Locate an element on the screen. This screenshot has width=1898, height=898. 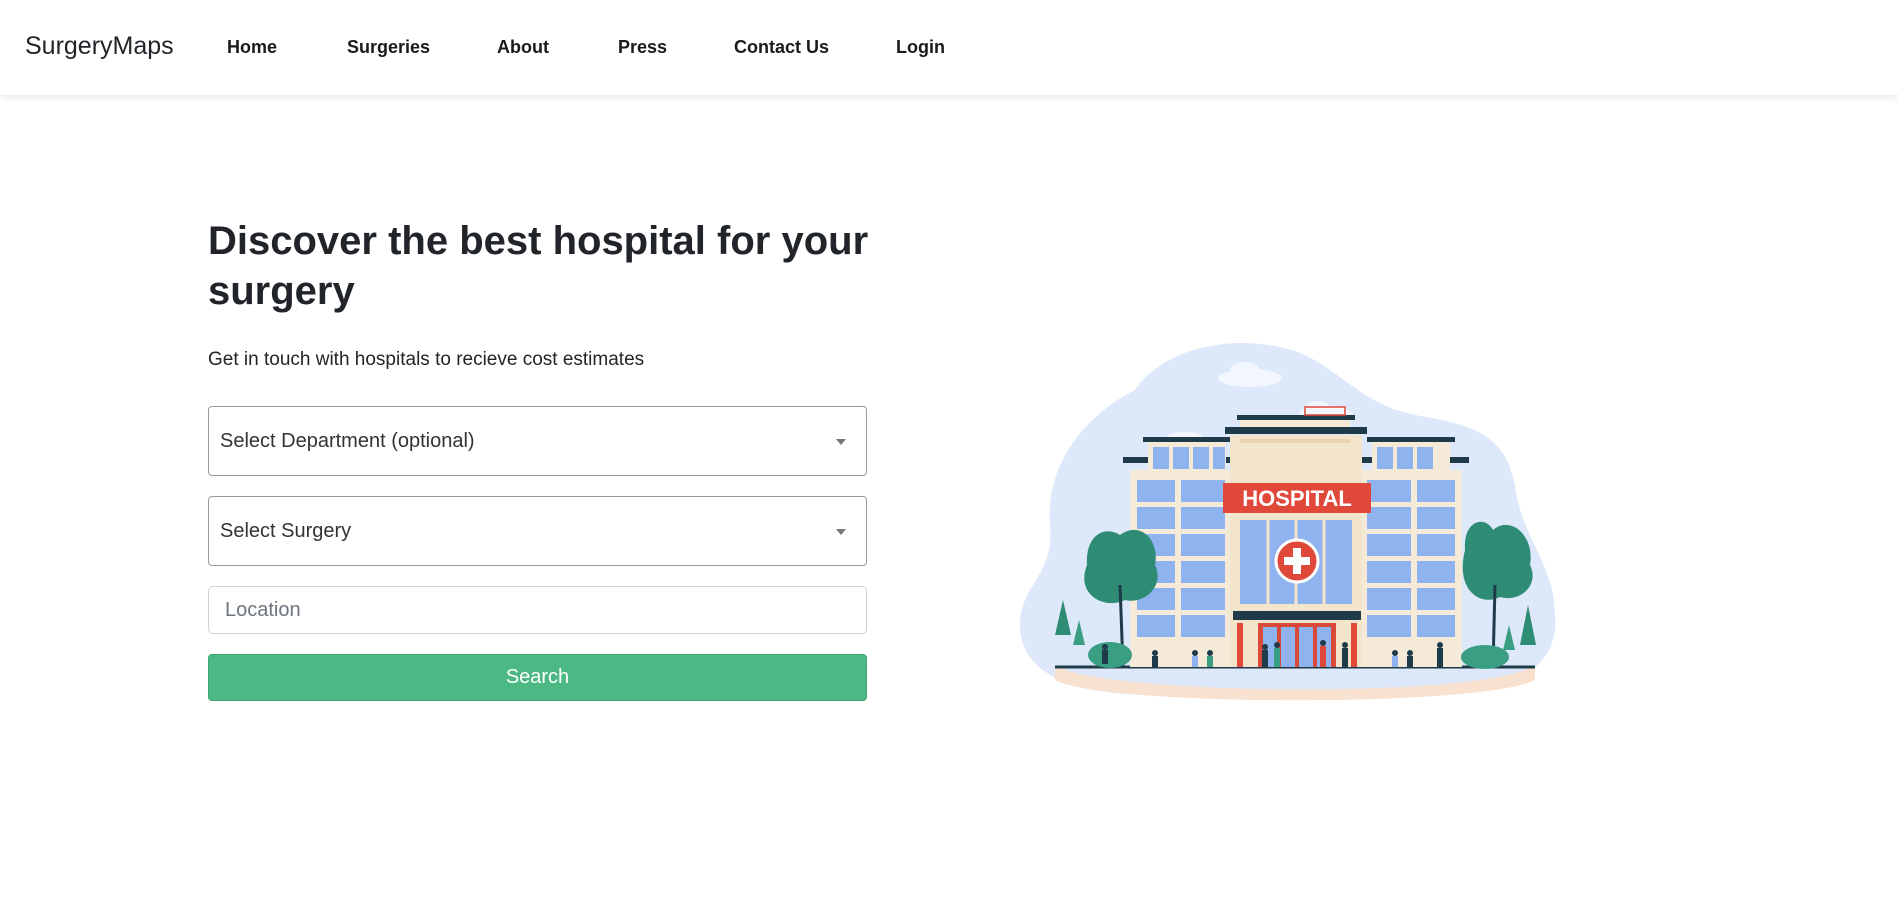
location-input is located at coordinates (537, 610).